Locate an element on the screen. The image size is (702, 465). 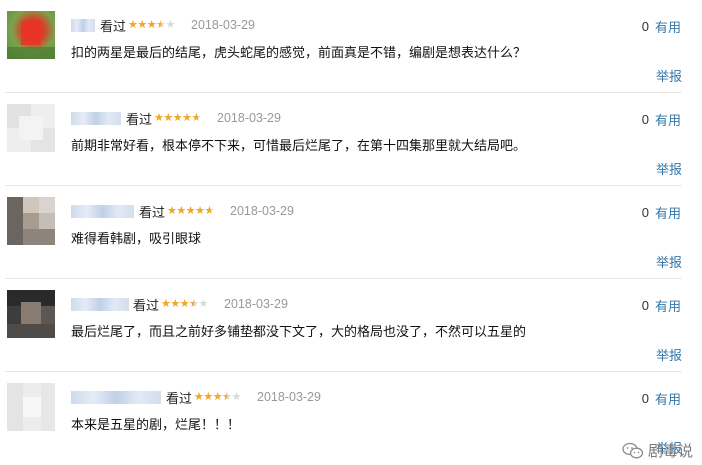
watermark: 剧毒说 is located at coordinates (657, 450).